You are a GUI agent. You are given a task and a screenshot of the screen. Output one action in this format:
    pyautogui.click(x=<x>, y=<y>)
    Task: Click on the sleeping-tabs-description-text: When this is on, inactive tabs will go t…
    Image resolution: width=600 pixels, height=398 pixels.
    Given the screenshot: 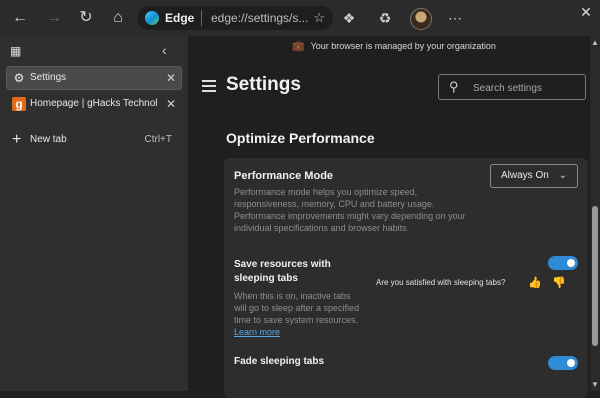 What is the action you would take?
    pyautogui.click(x=297, y=308)
    